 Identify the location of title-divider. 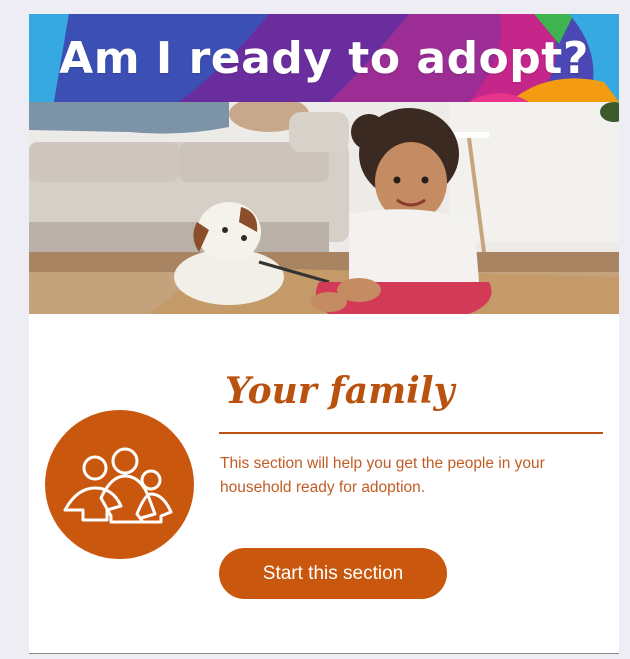
(411, 433).